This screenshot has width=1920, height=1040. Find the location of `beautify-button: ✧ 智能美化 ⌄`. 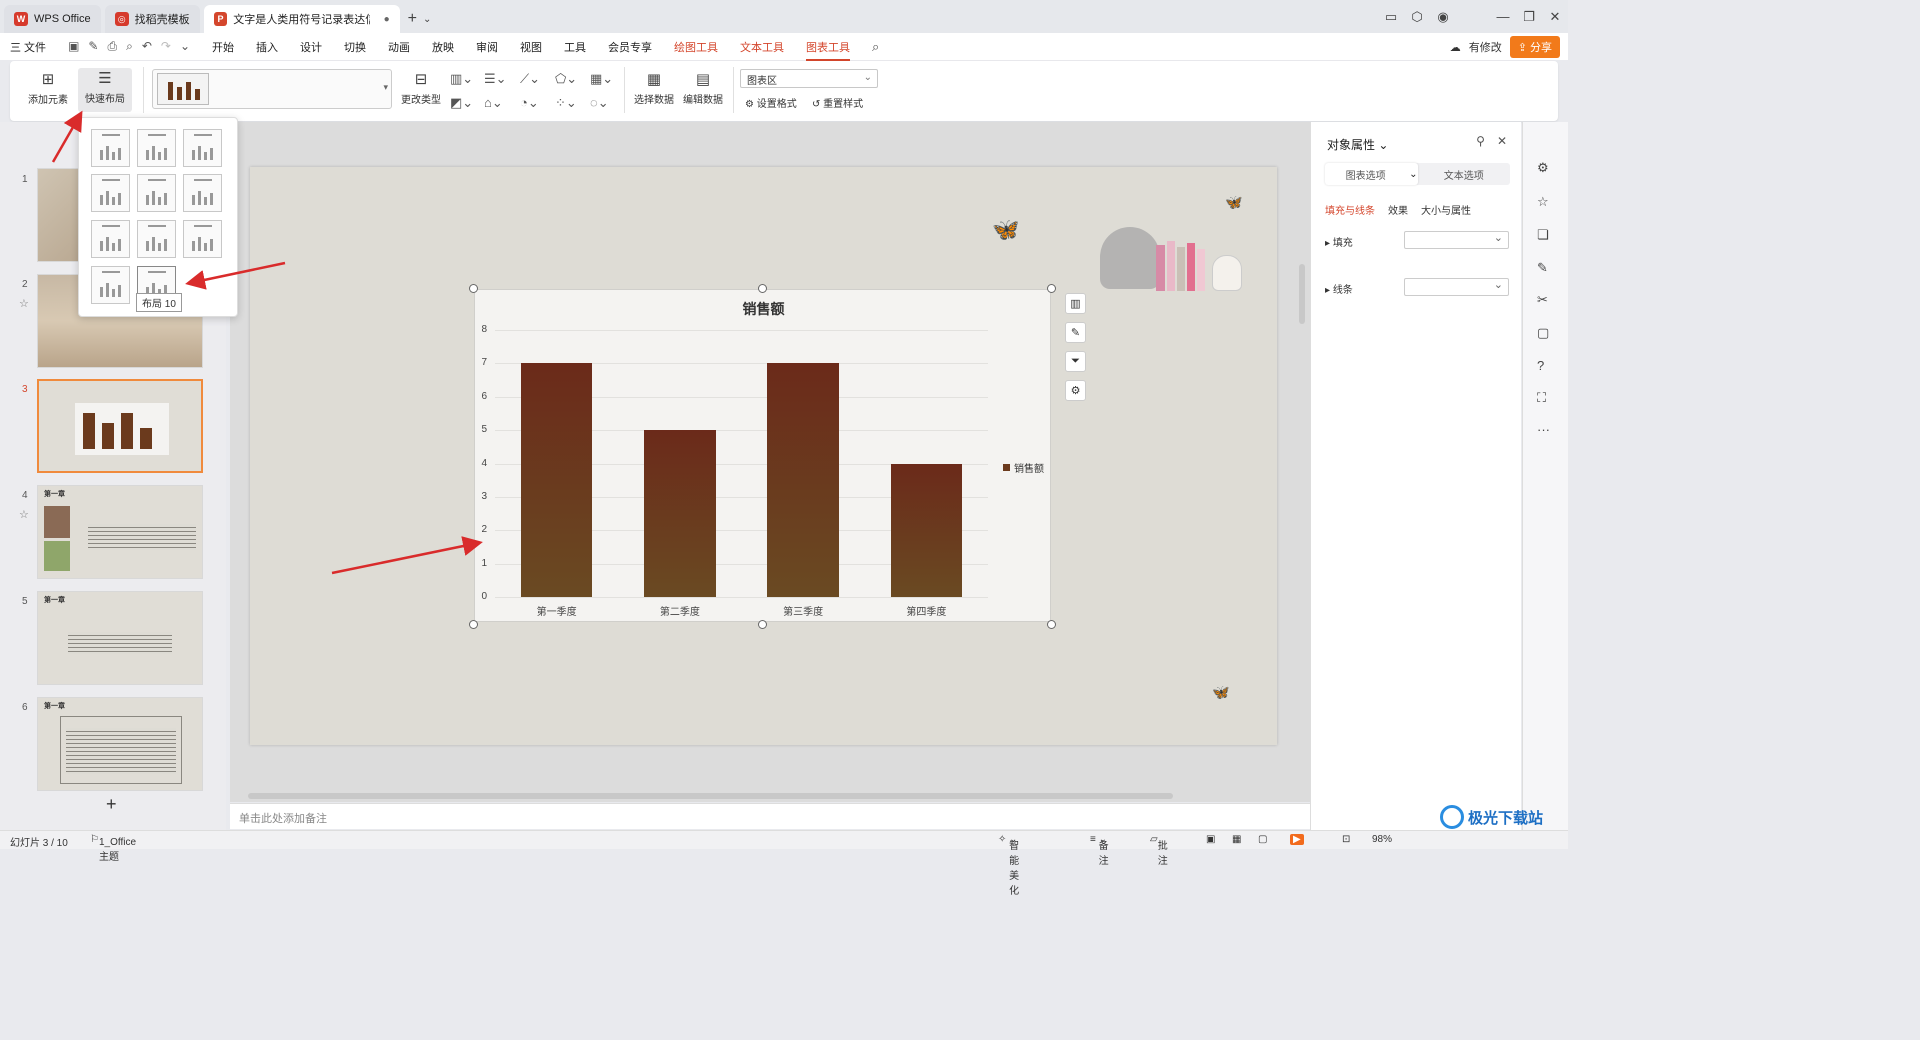

beautify-button: ✧ 智能美化 ⌄ is located at coordinates (1008, 865).